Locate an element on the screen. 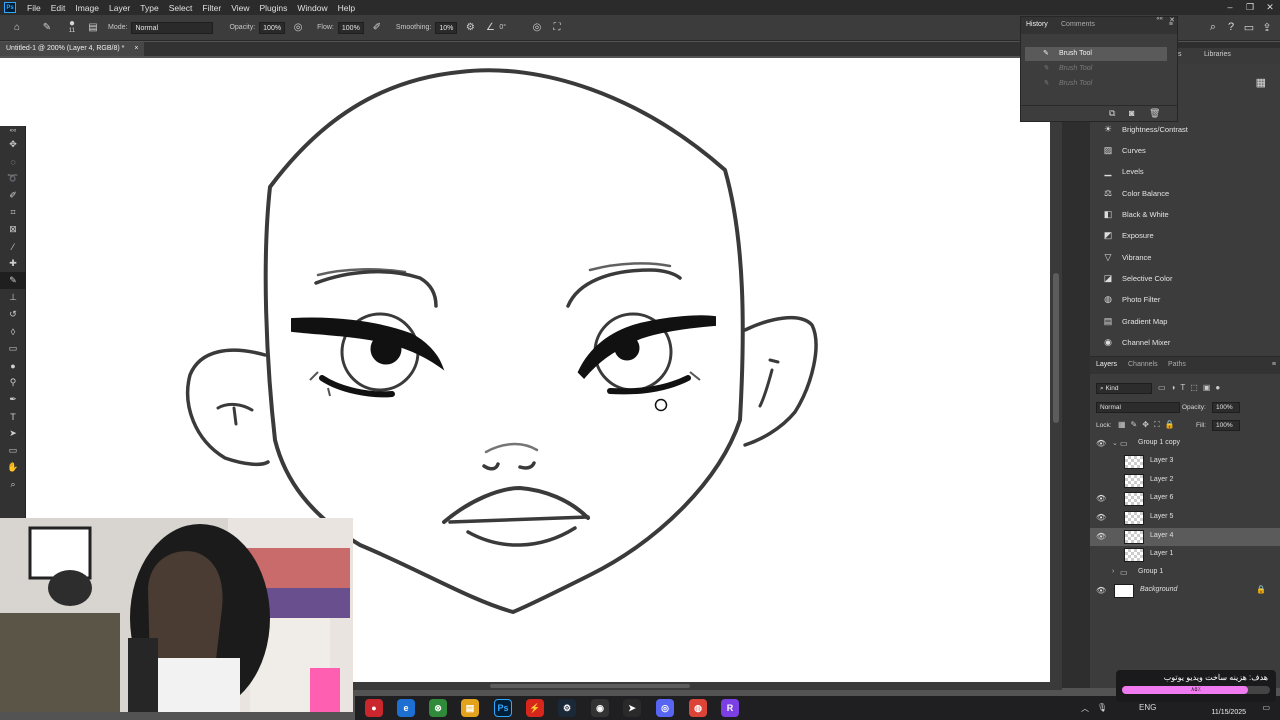 Image resolution: width=1280 pixels, height=720 pixels. history-close-icon: ✕ is located at coordinates (1172, 20).